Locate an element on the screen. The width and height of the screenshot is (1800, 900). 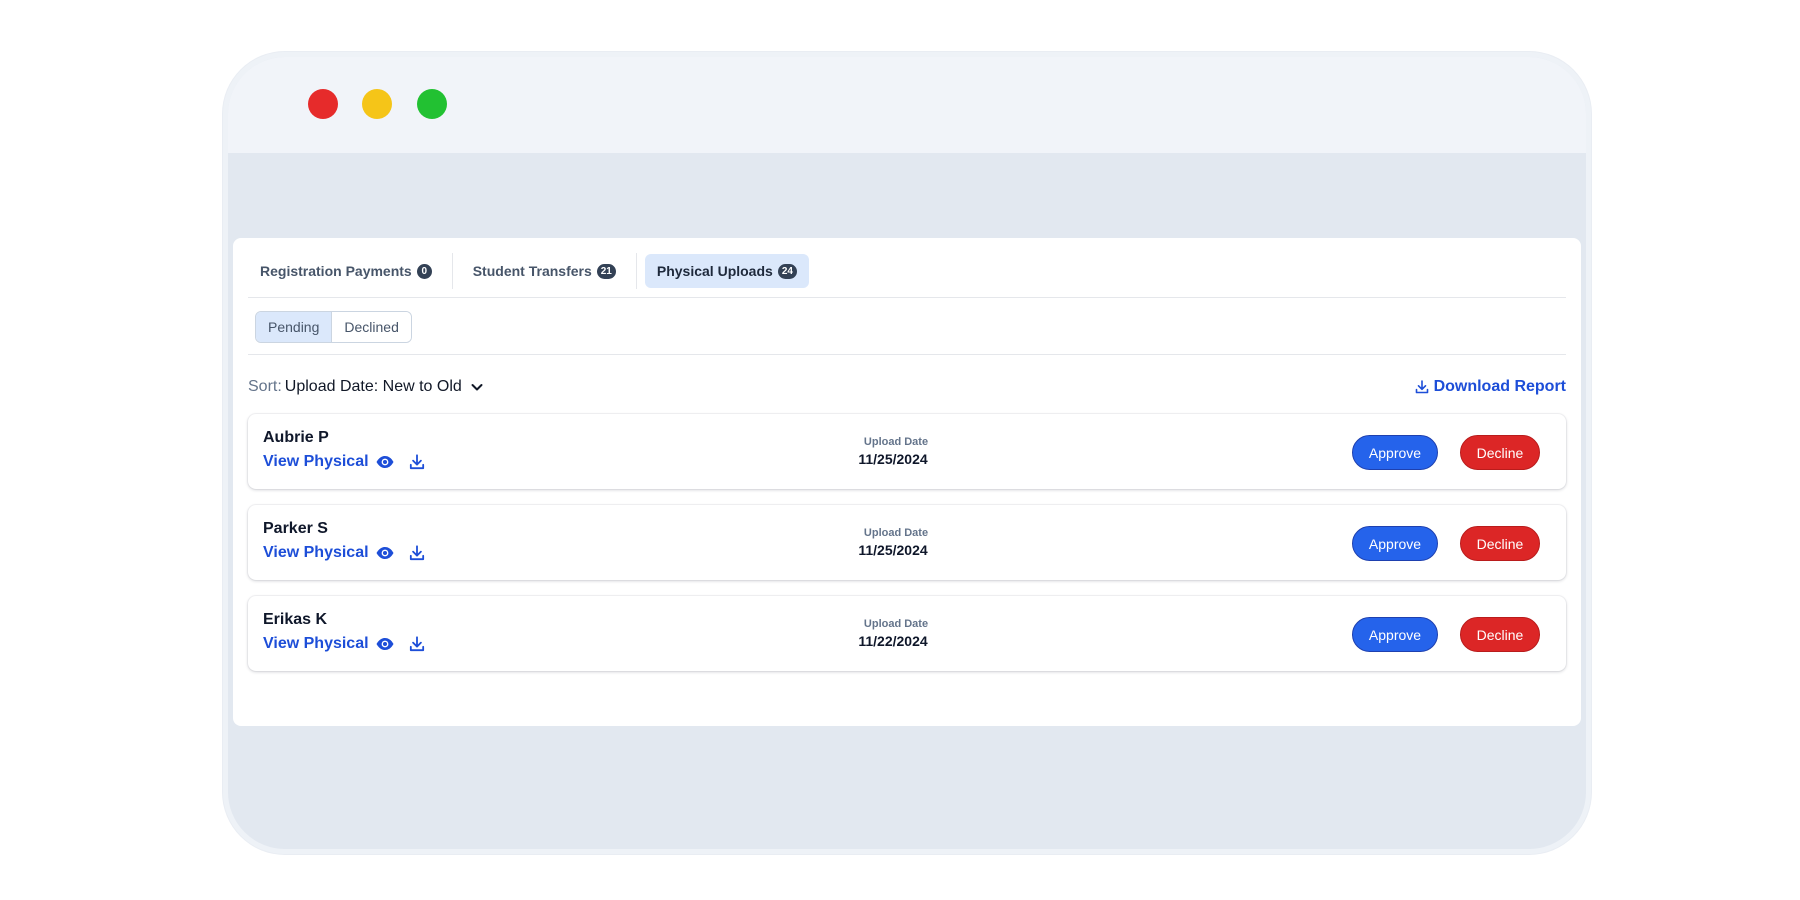
tab-count-badge: 24 is located at coordinates (787, 271).